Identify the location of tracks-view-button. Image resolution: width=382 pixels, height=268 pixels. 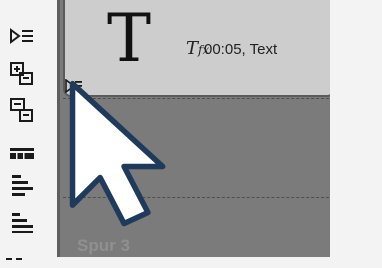
(22, 154).